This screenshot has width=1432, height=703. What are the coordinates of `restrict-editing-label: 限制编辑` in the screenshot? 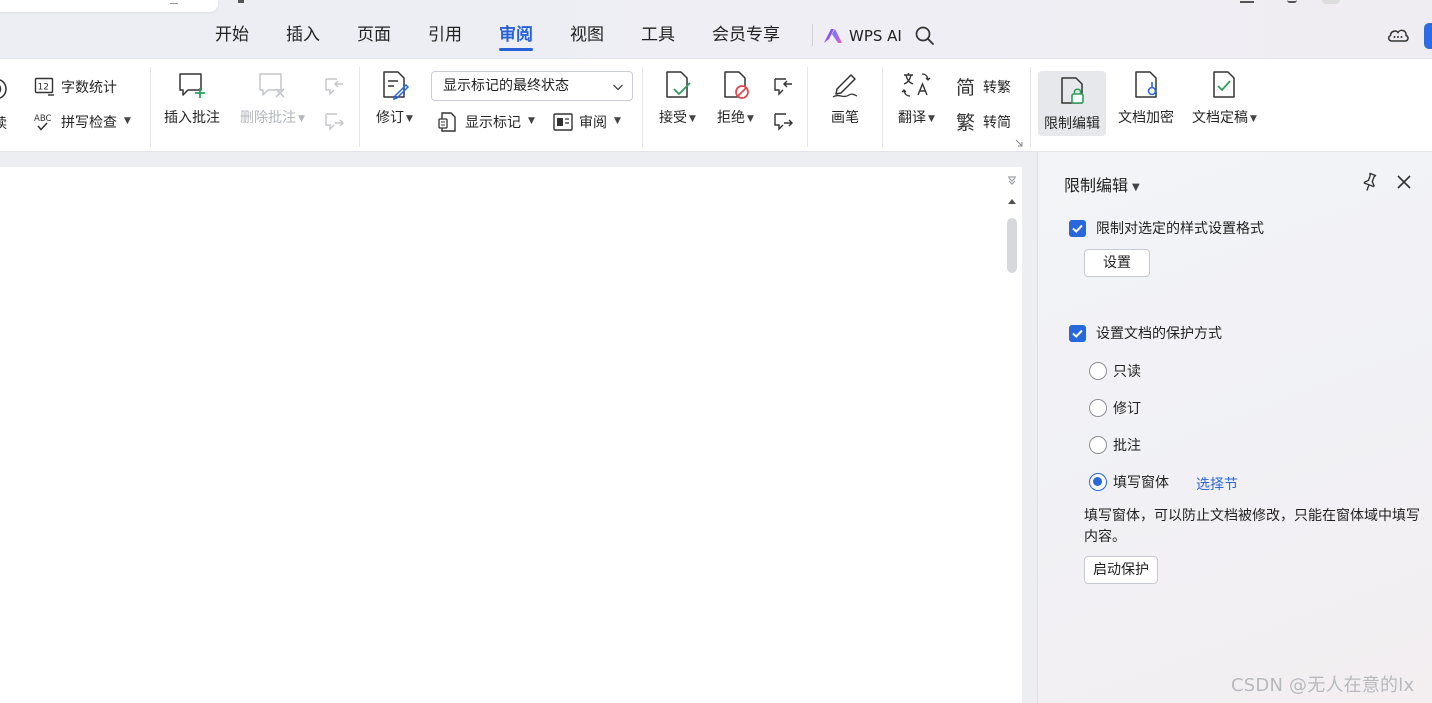 It's located at (1072, 124).